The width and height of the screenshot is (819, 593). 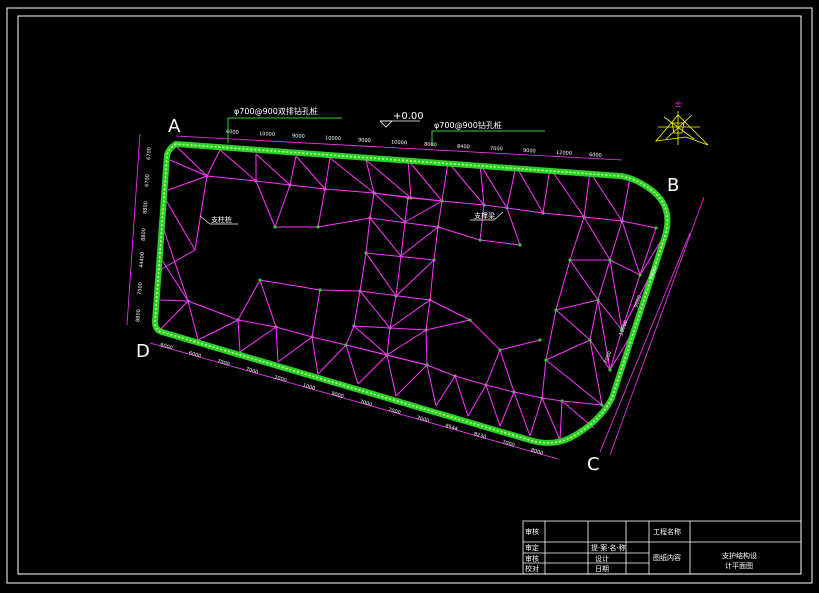 I want to click on pile-note-right: φ700@900钻孔桩, so click(x=468, y=125).